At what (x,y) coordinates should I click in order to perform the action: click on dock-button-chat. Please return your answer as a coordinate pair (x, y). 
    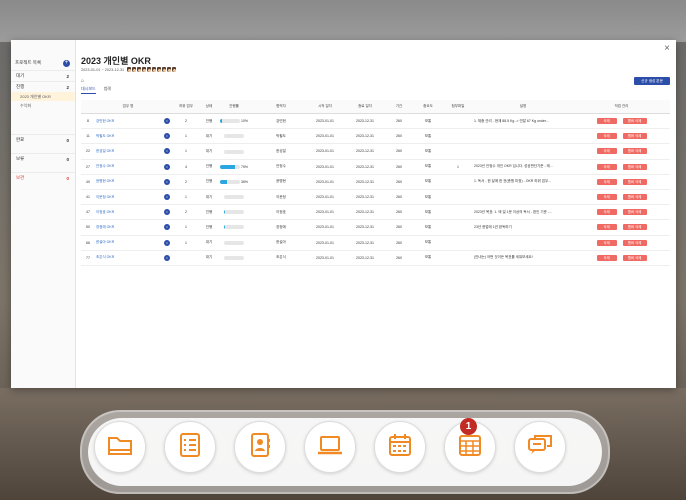
    Looking at the image, I should click on (540, 447).